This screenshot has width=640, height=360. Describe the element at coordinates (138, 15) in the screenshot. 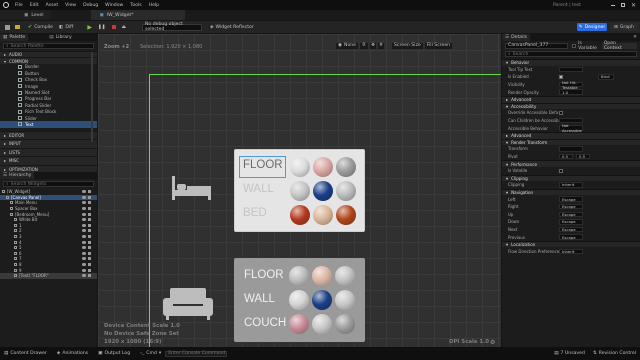

I see `tab-widget: ▣ IW_Widget*` at that location.